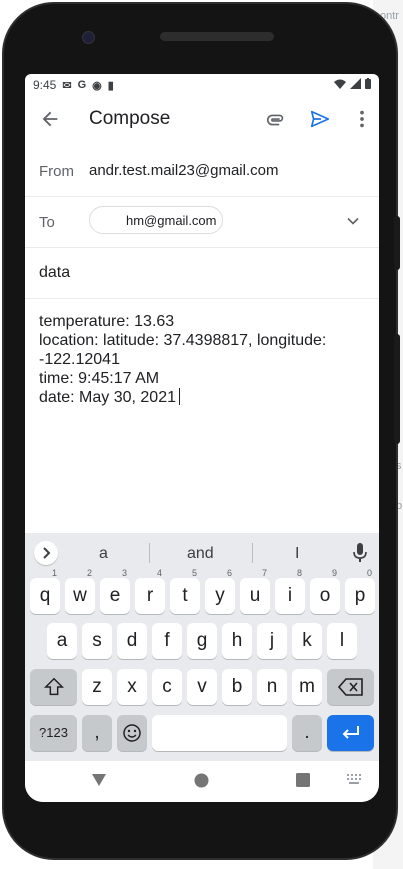 The width and height of the screenshot is (403, 869). I want to click on key-label: ,, so click(97, 732).